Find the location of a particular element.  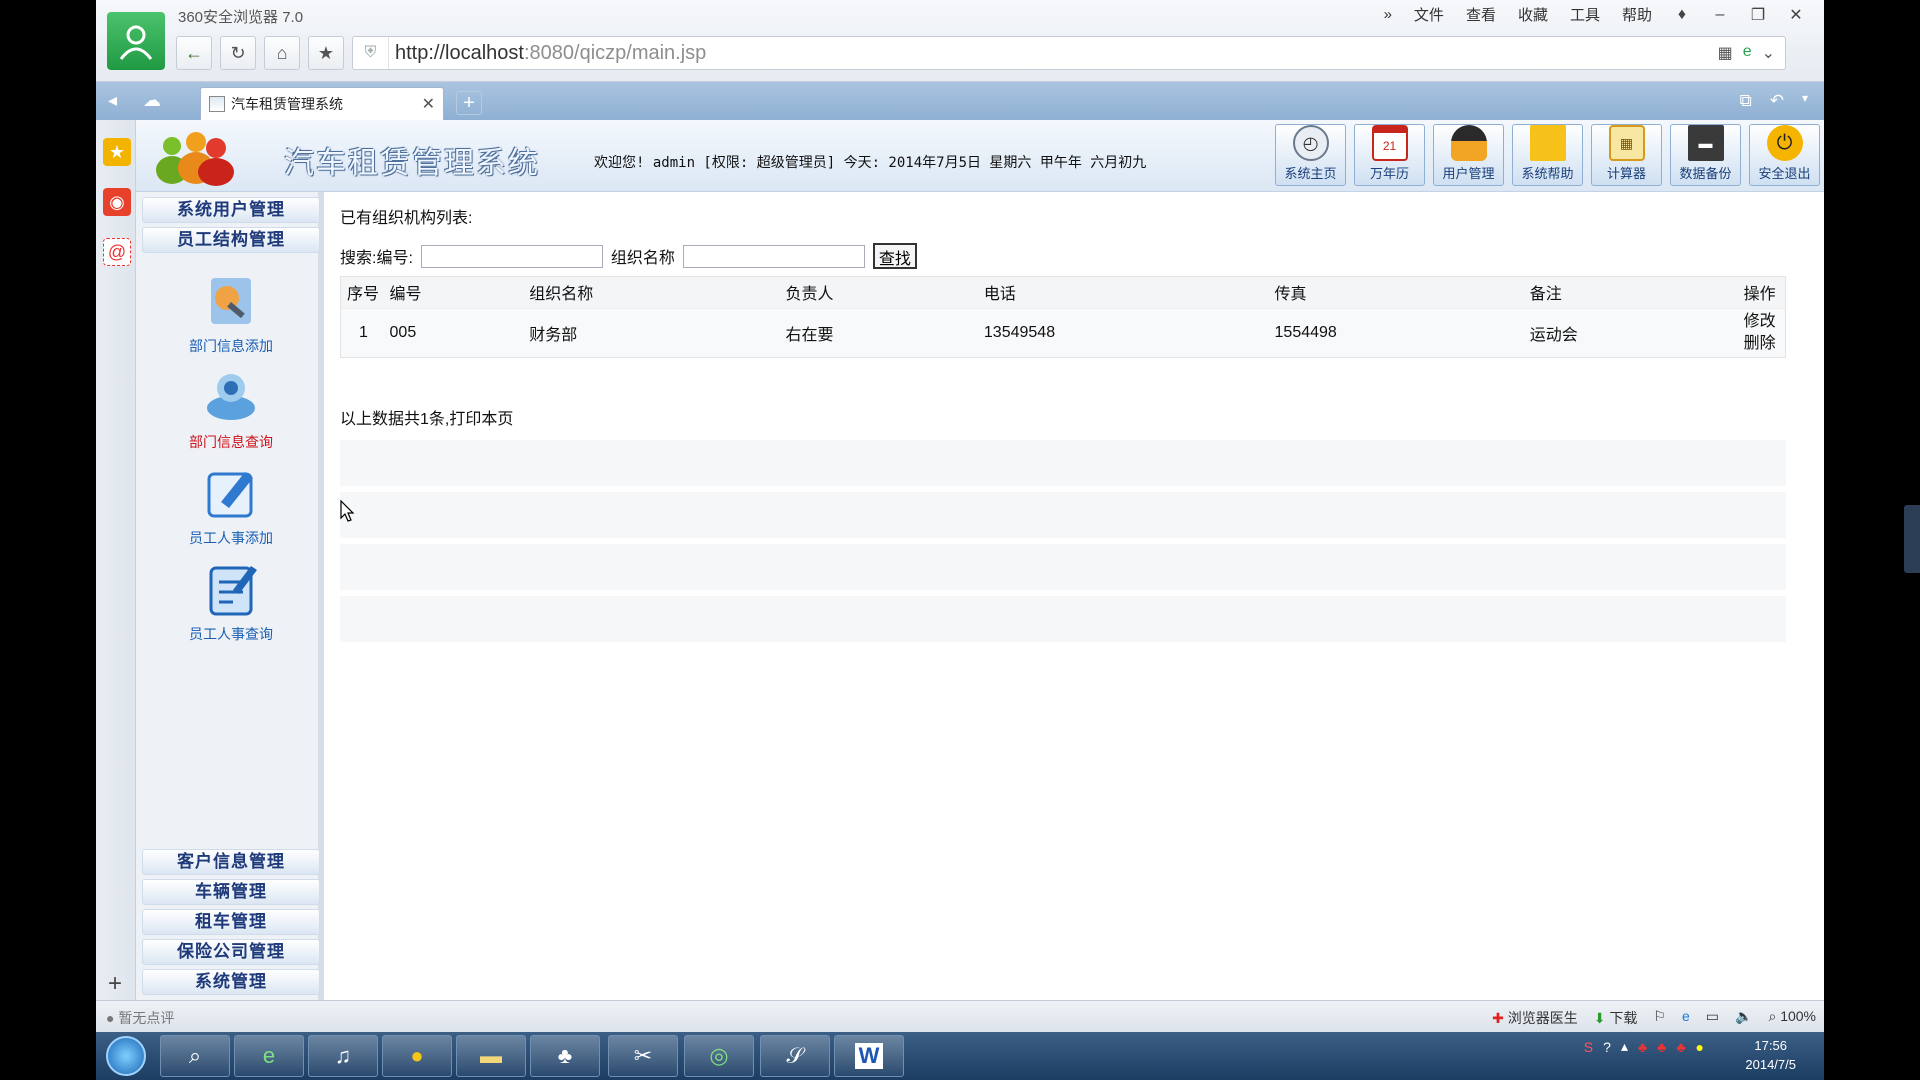

menu-rental: 租车管理 is located at coordinates (231, 922).